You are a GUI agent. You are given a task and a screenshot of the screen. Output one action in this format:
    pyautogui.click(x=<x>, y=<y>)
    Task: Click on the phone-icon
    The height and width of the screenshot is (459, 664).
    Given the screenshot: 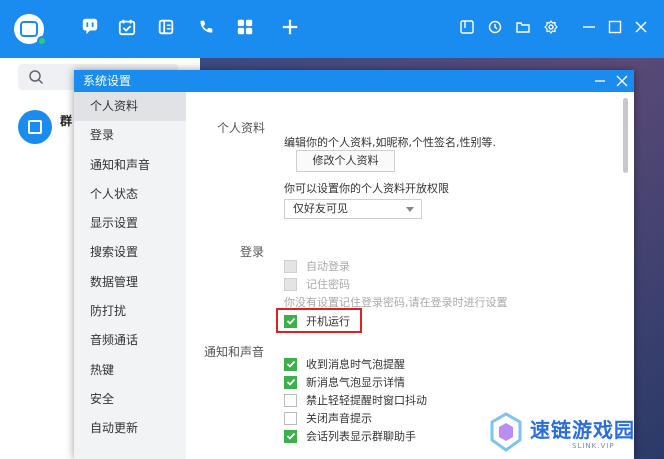 What is the action you would take?
    pyautogui.click(x=206, y=27)
    